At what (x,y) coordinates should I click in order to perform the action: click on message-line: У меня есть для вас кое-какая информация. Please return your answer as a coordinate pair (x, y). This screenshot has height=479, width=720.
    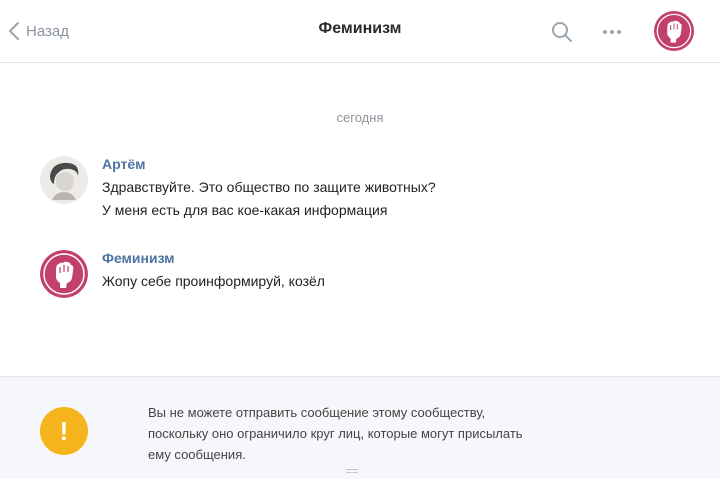
    Looking at the image, I should click on (245, 210).